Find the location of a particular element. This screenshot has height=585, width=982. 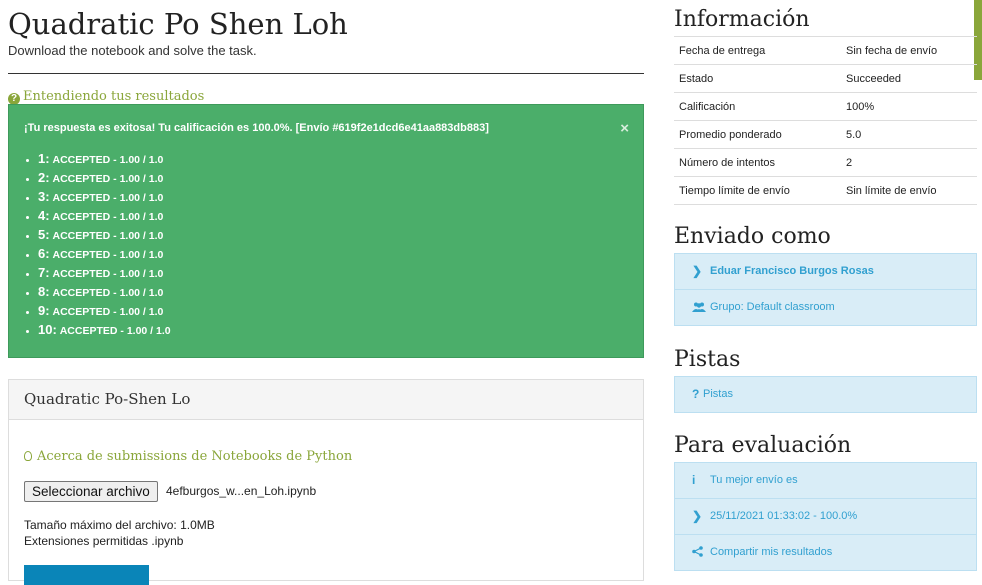

choose-file-button: Seleccionar archivo is located at coordinates (91, 491).